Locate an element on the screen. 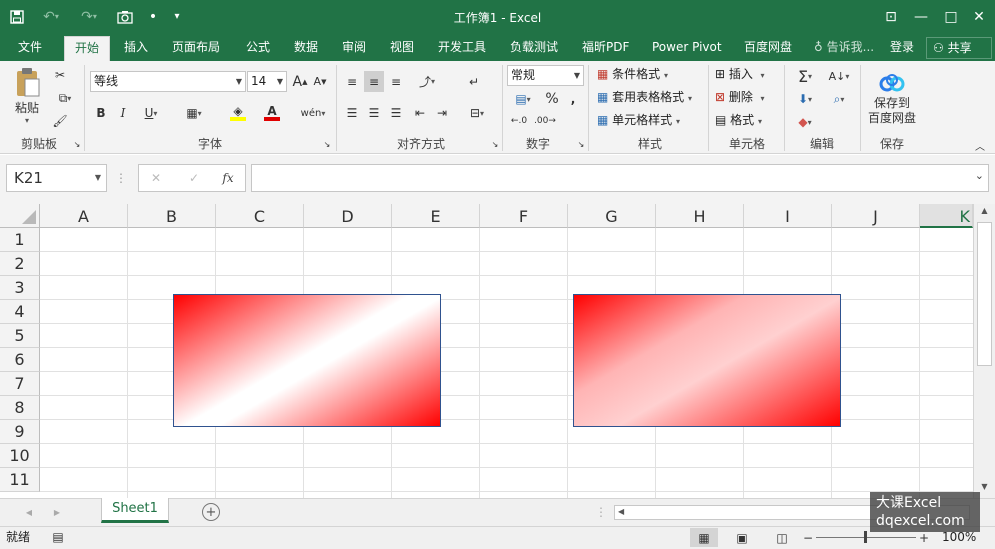 The width and height of the screenshot is (995, 549). cancel-icon: ✕ is located at coordinates (156, 178).